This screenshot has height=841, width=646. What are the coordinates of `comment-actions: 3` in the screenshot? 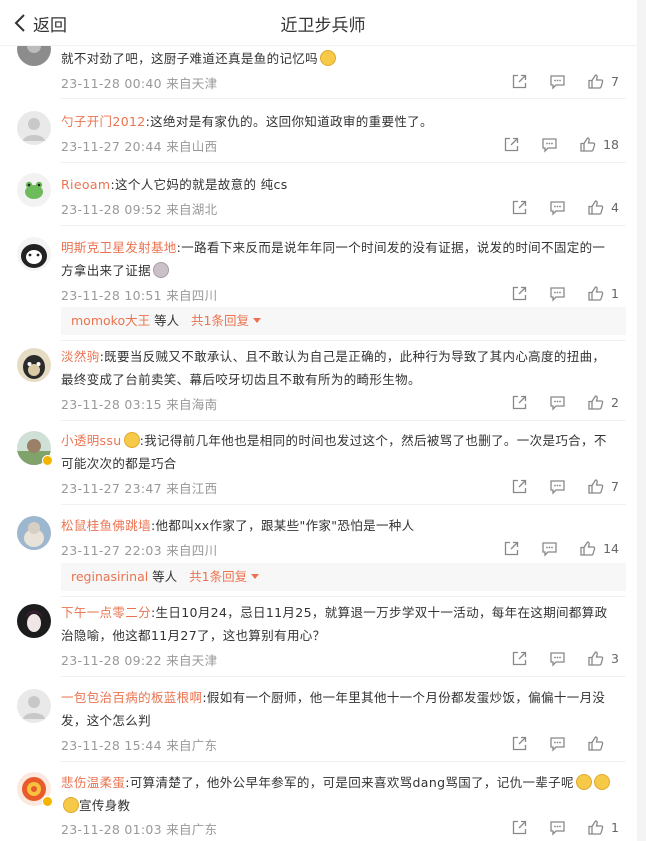 It's located at (554, 658).